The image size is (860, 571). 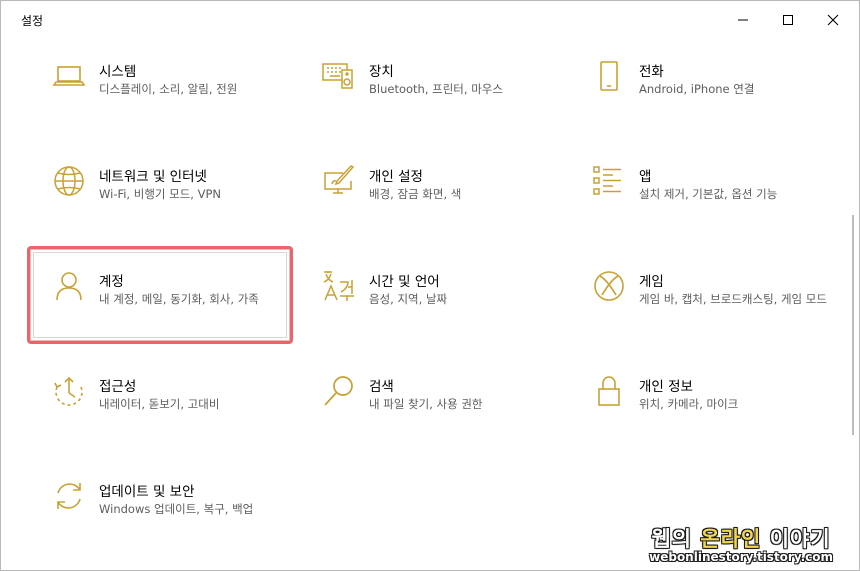 What do you see at coordinates (609, 76) in the screenshot?
I see `phone-icon` at bounding box center [609, 76].